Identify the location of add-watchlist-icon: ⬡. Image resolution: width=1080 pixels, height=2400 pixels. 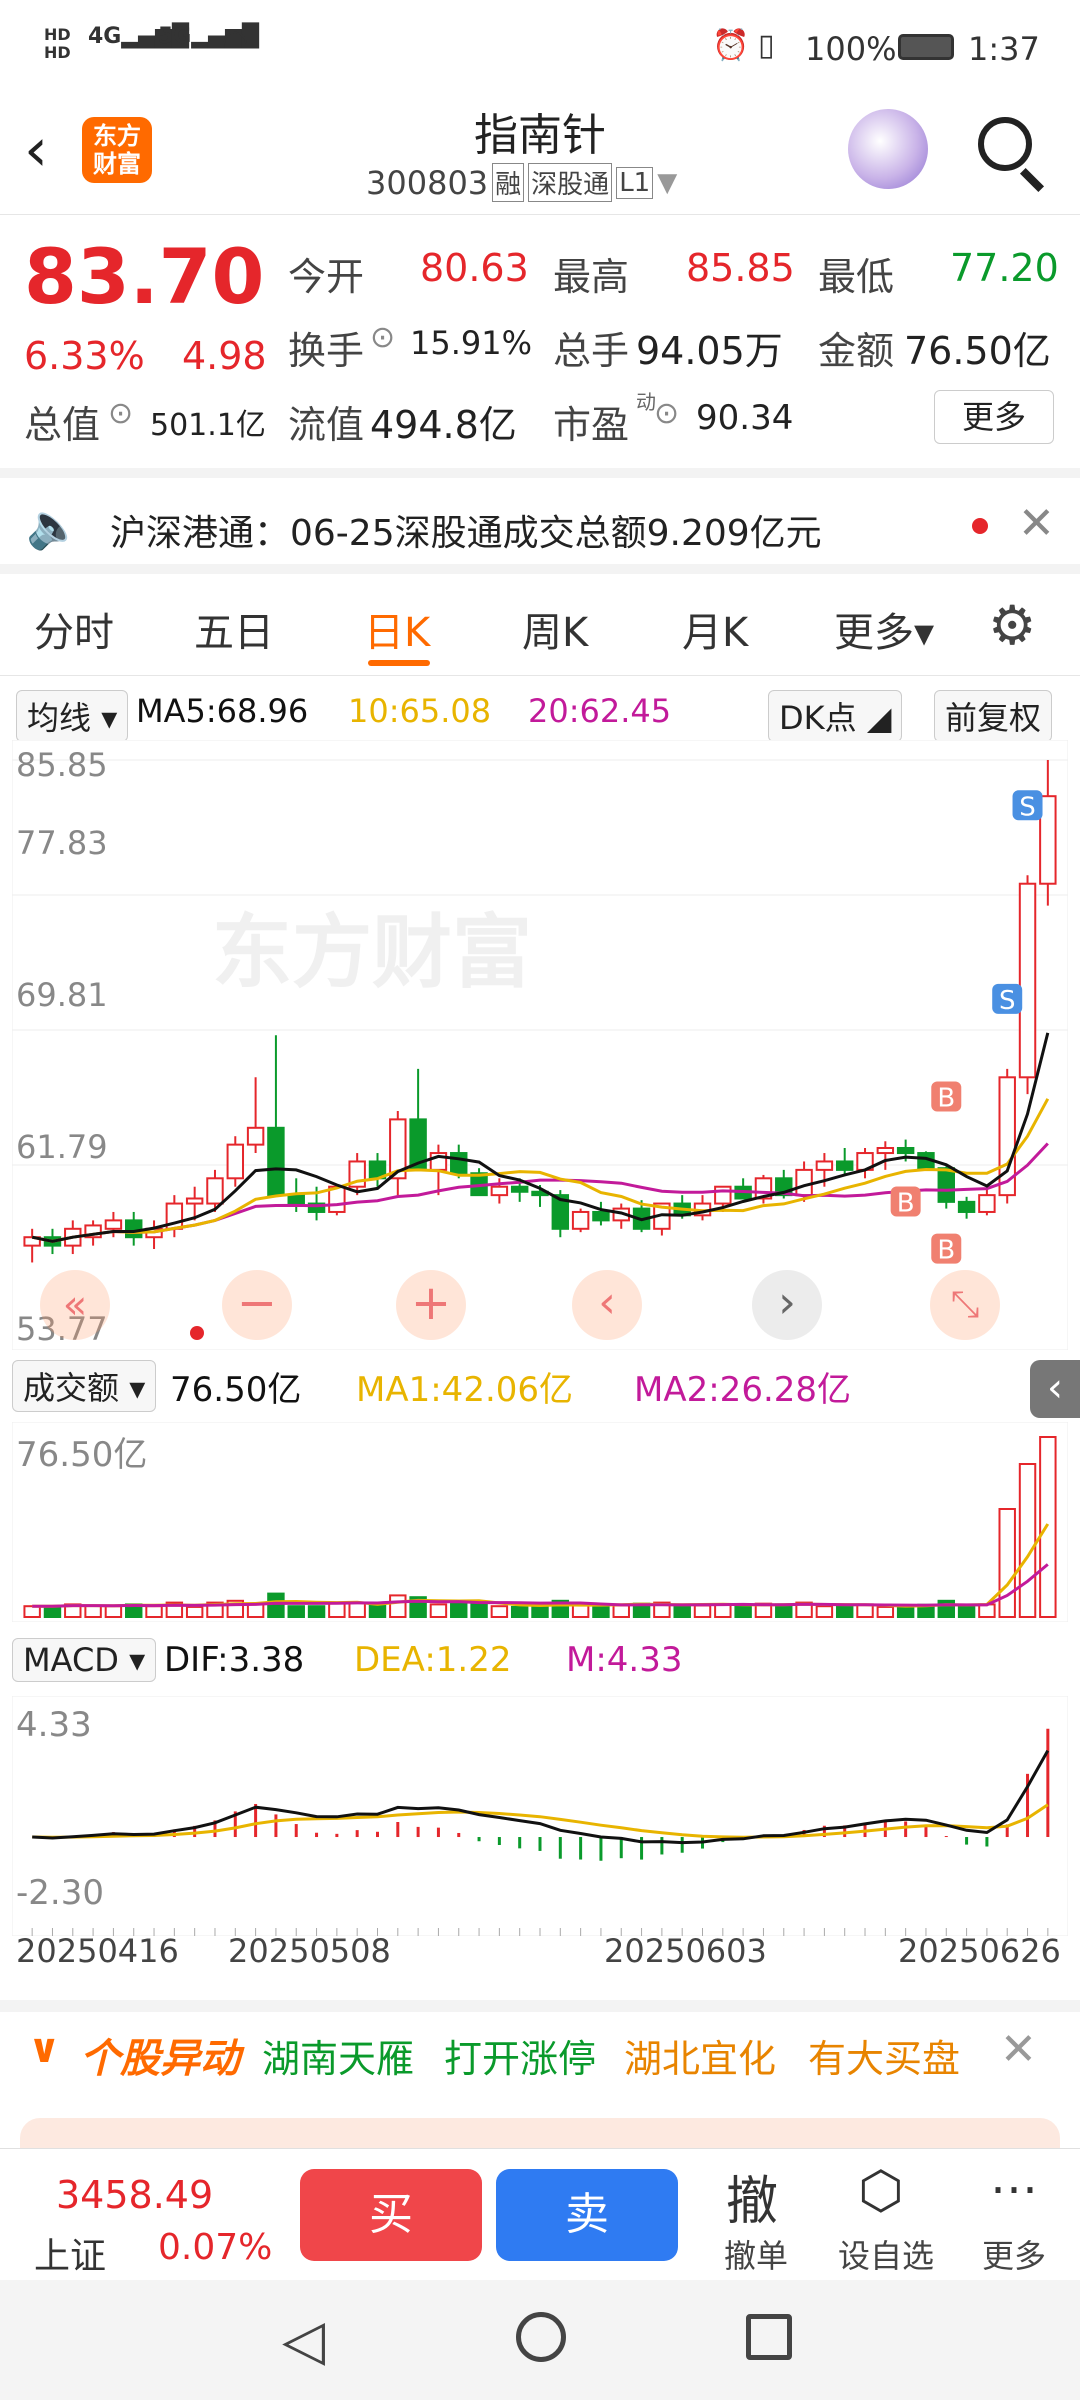
(880, 2191).